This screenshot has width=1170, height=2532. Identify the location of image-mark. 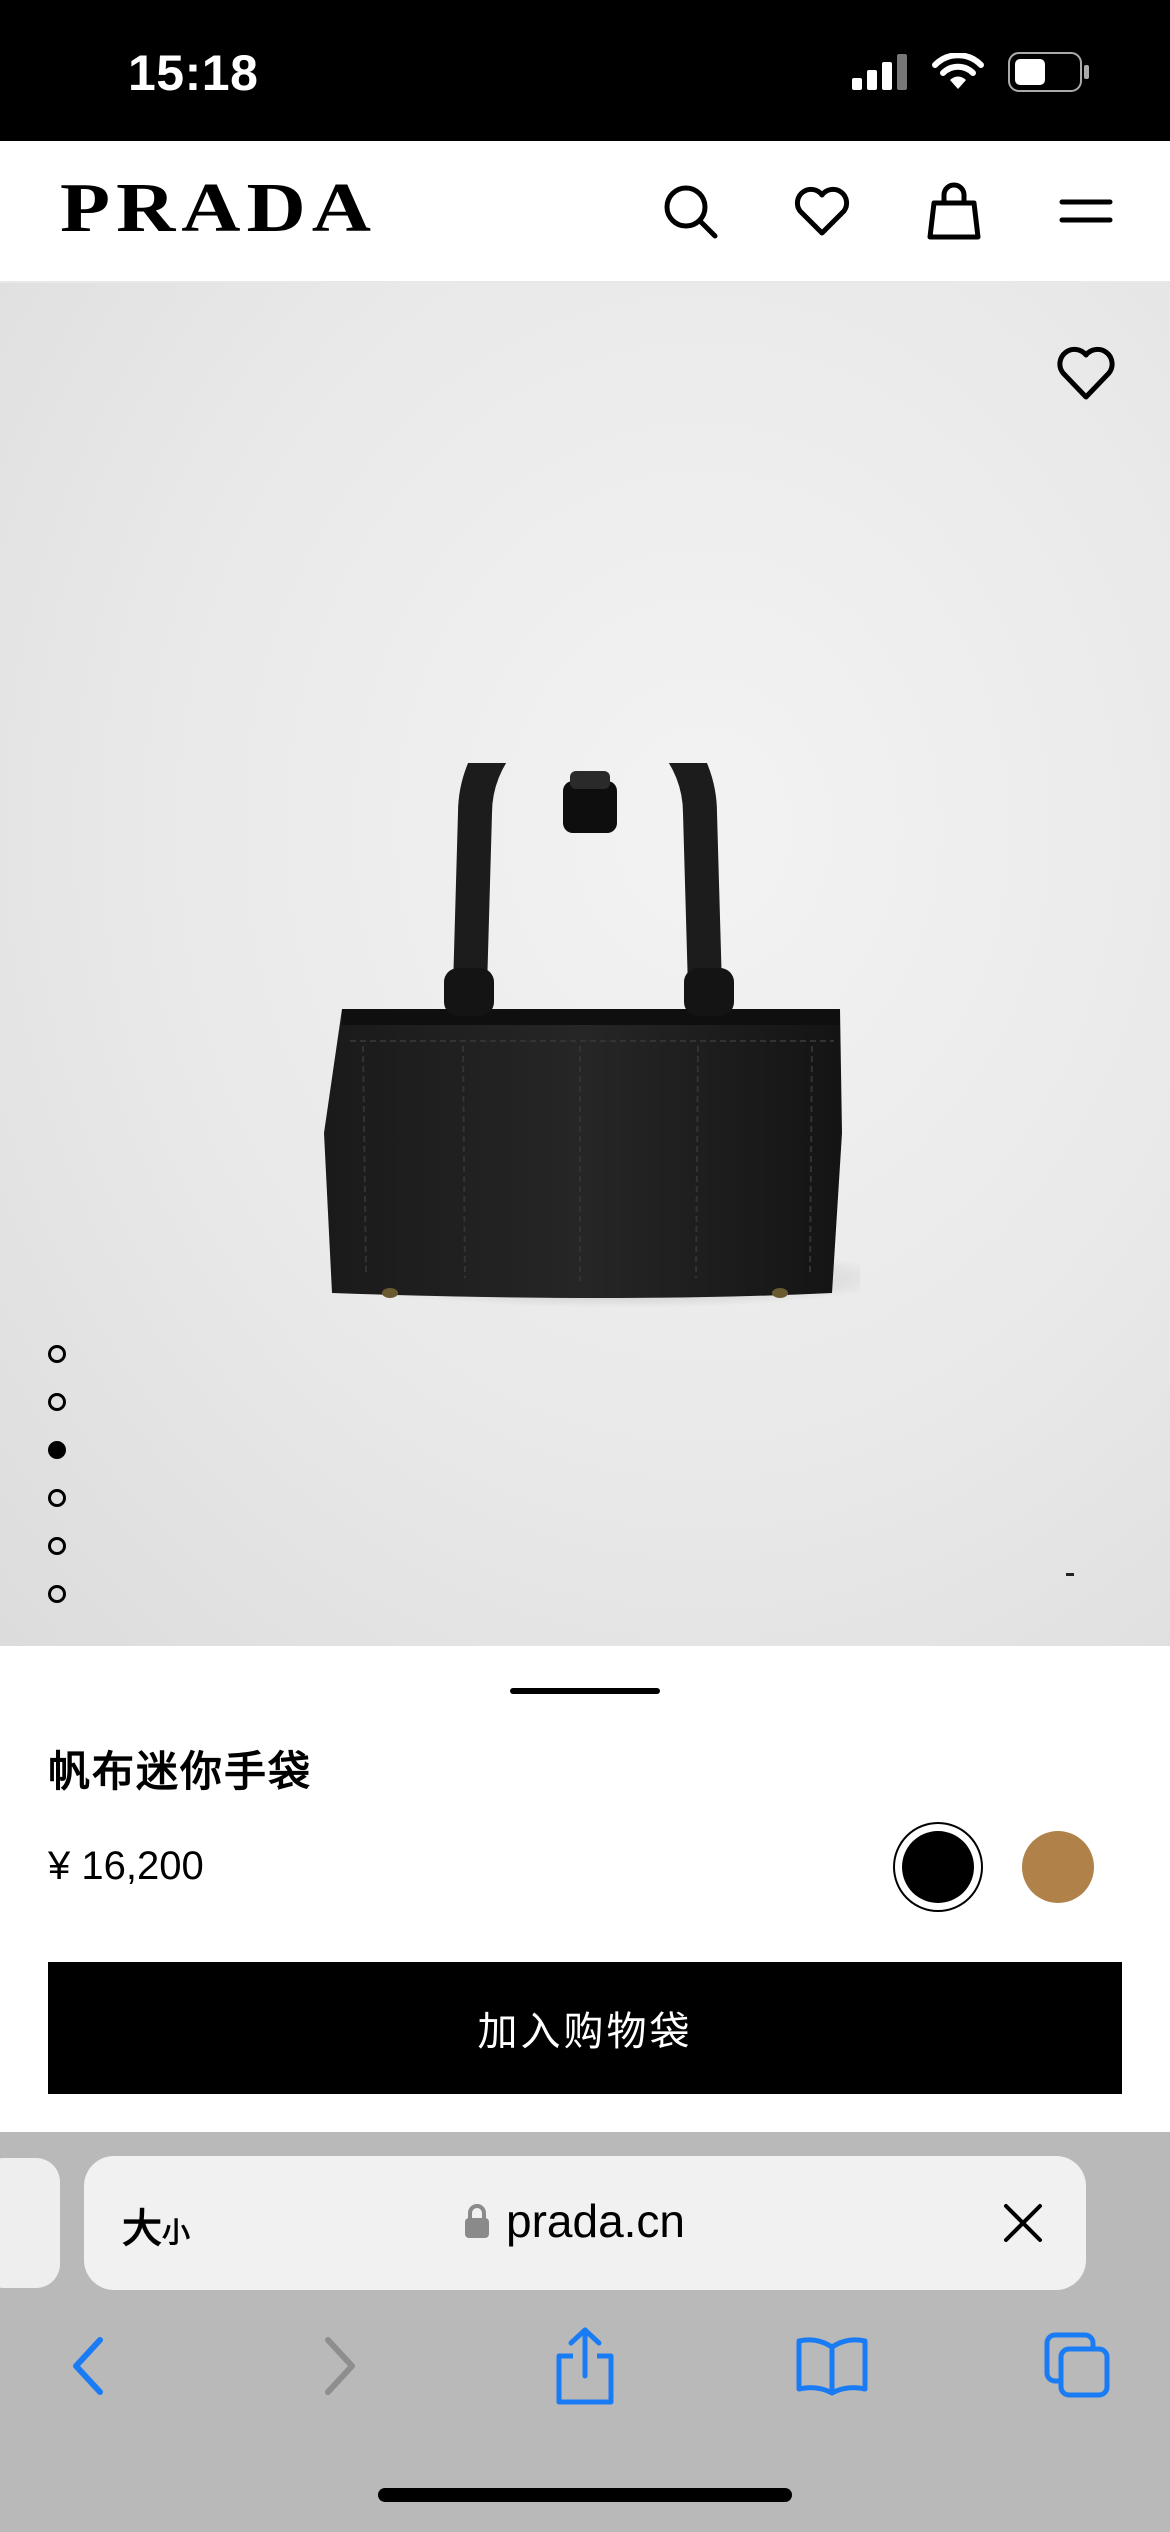
(1070, 1574).